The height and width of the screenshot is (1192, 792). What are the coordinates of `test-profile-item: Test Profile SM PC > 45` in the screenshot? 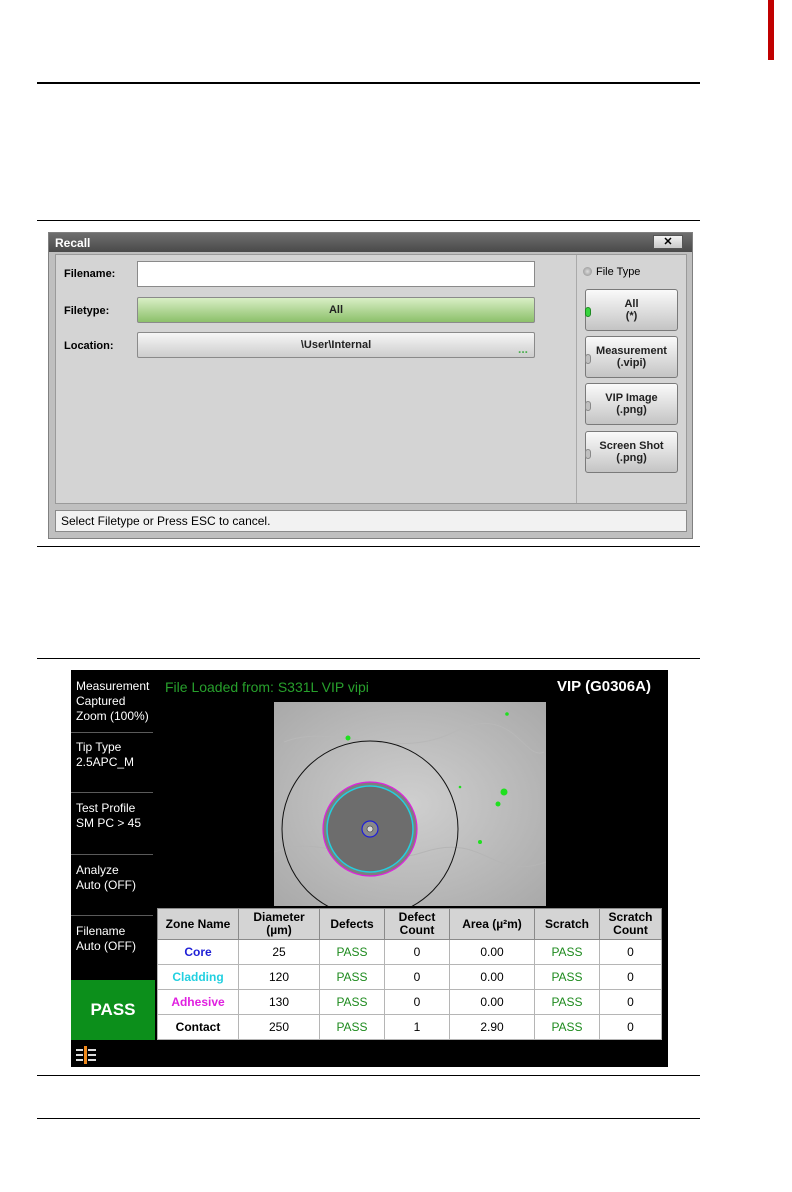 It's located at (113, 816).